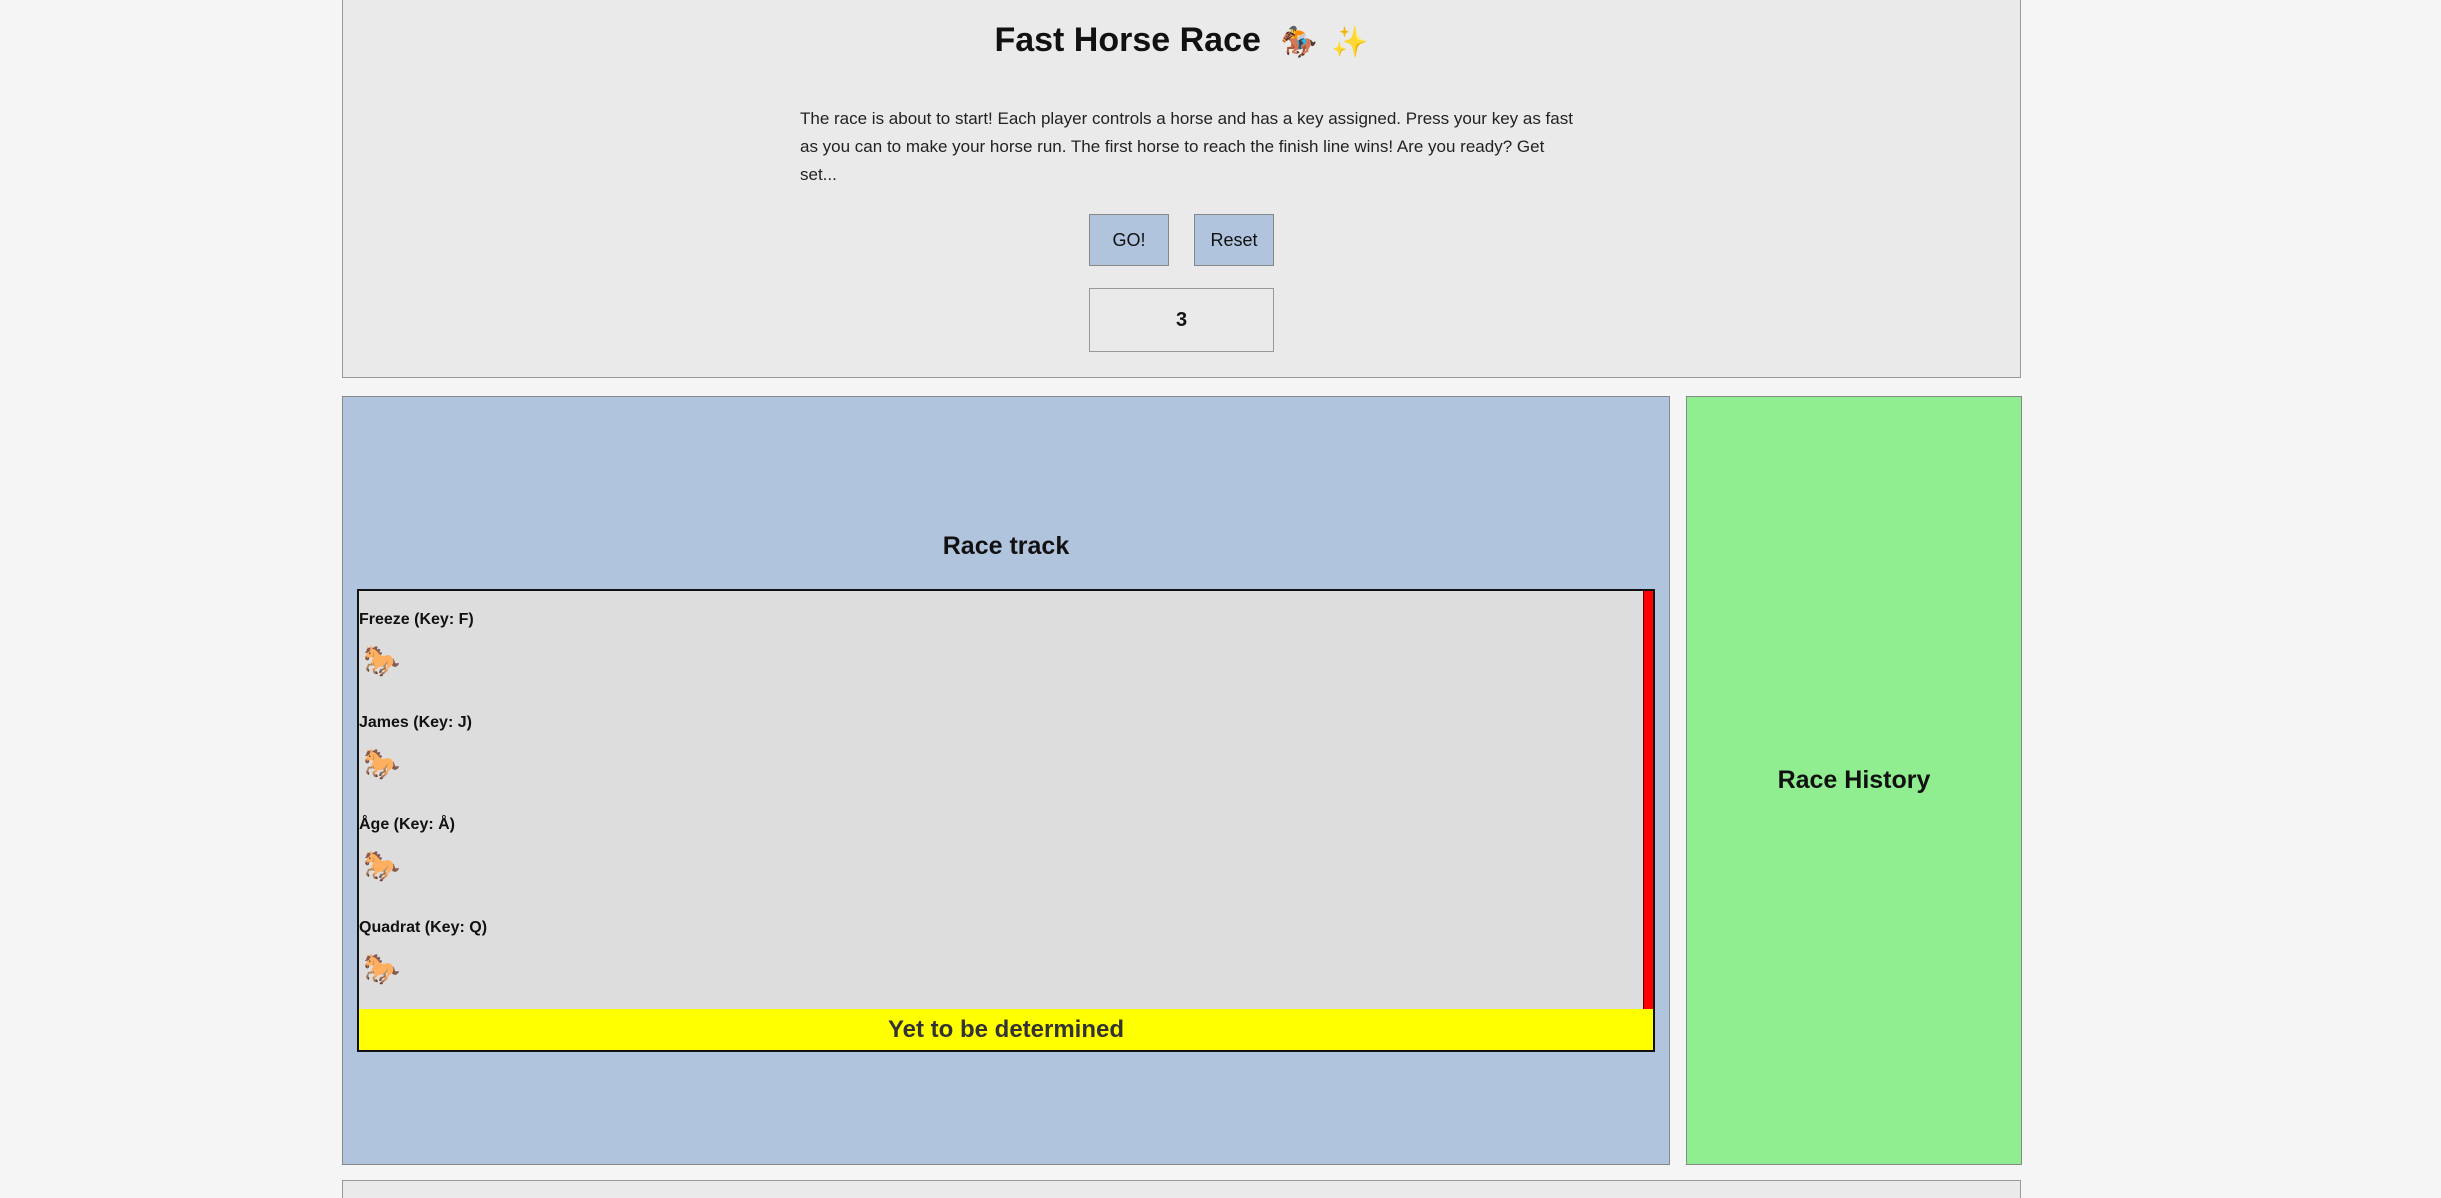 The width and height of the screenshot is (2441, 1198). Describe the element at coordinates (423, 927) in the screenshot. I see `lane-label: Quadrat (Key: Q)` at that location.